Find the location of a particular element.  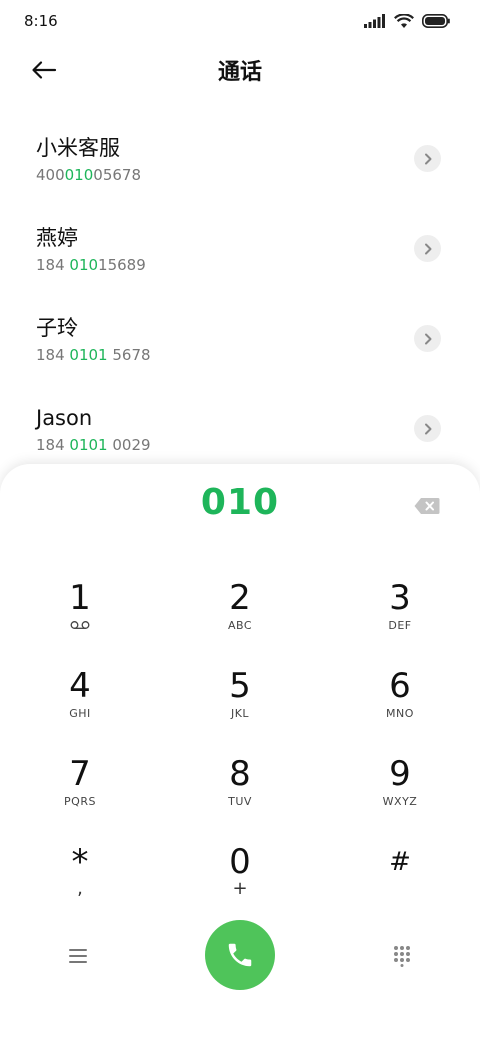

dialpad-icon is located at coordinates (402, 956).